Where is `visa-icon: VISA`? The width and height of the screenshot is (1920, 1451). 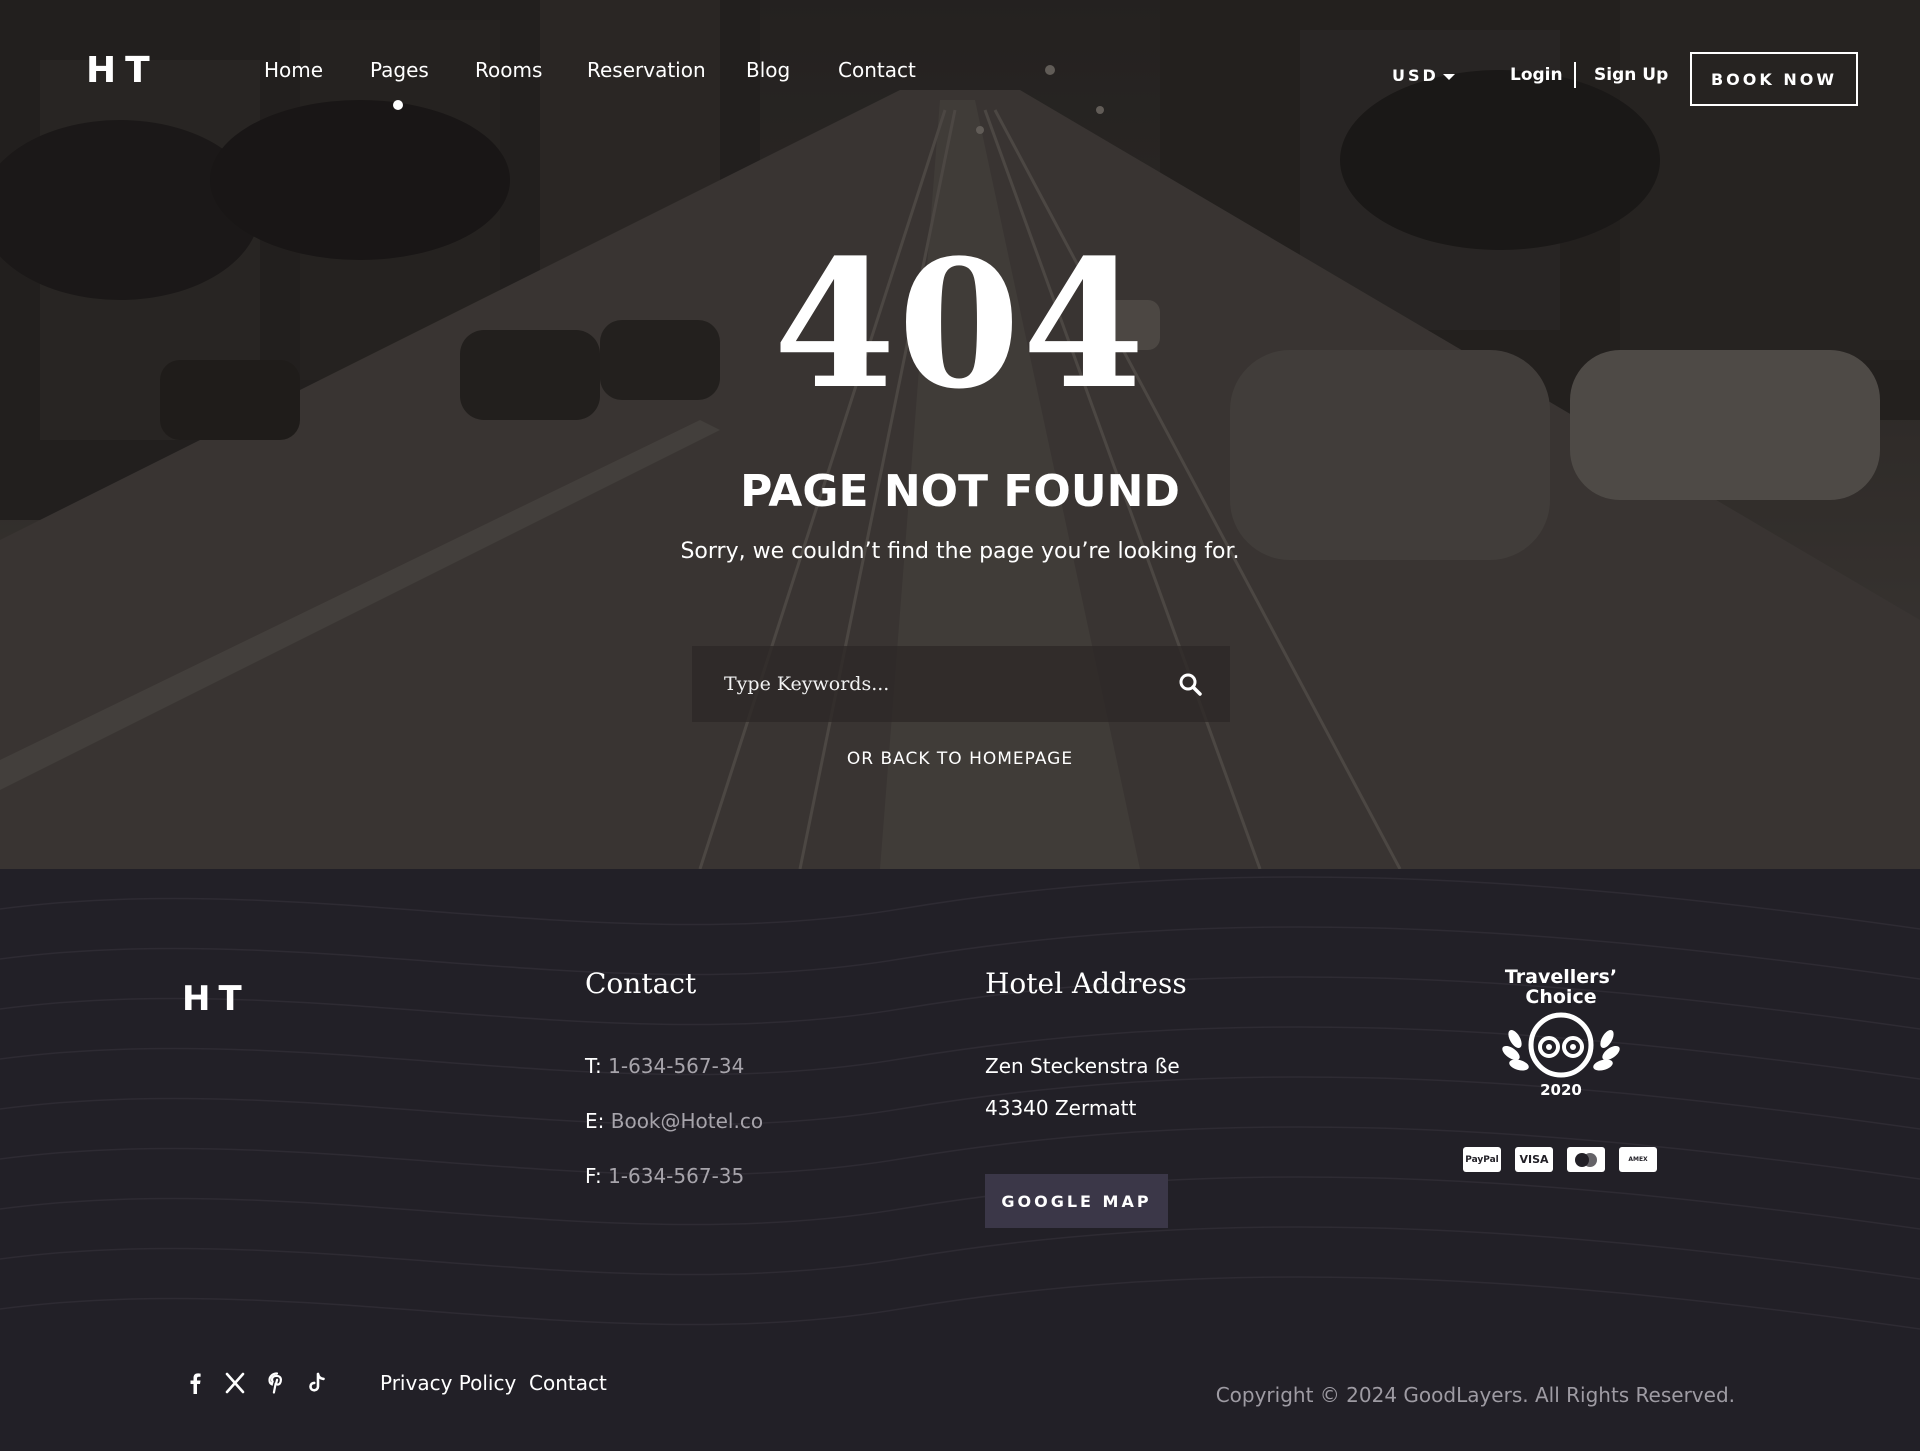
visa-icon: VISA is located at coordinates (1534, 1159).